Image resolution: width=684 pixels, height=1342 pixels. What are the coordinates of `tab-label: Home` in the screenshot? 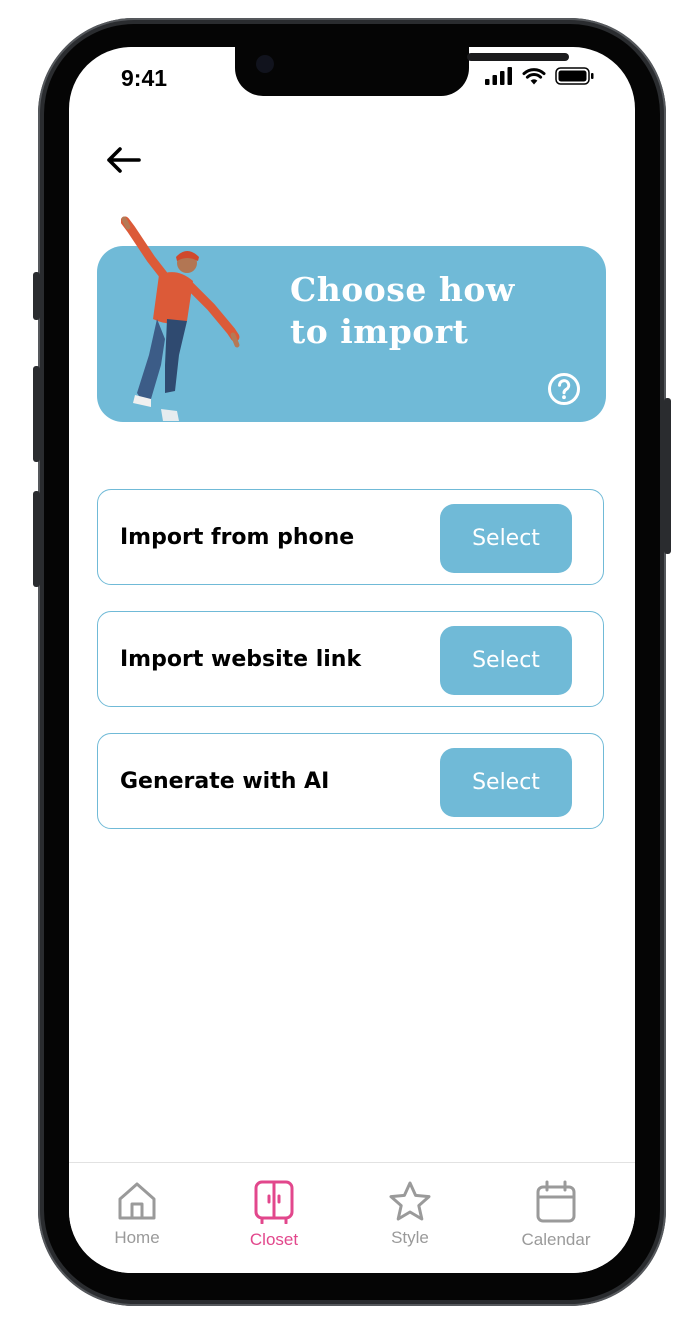 It's located at (137, 1237).